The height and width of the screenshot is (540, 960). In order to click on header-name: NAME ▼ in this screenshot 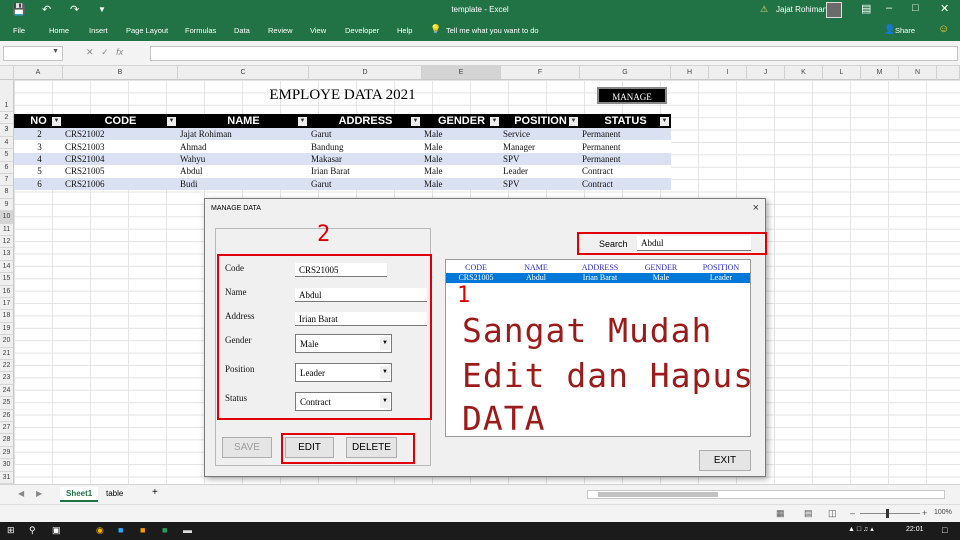, I will do `click(243, 121)`.